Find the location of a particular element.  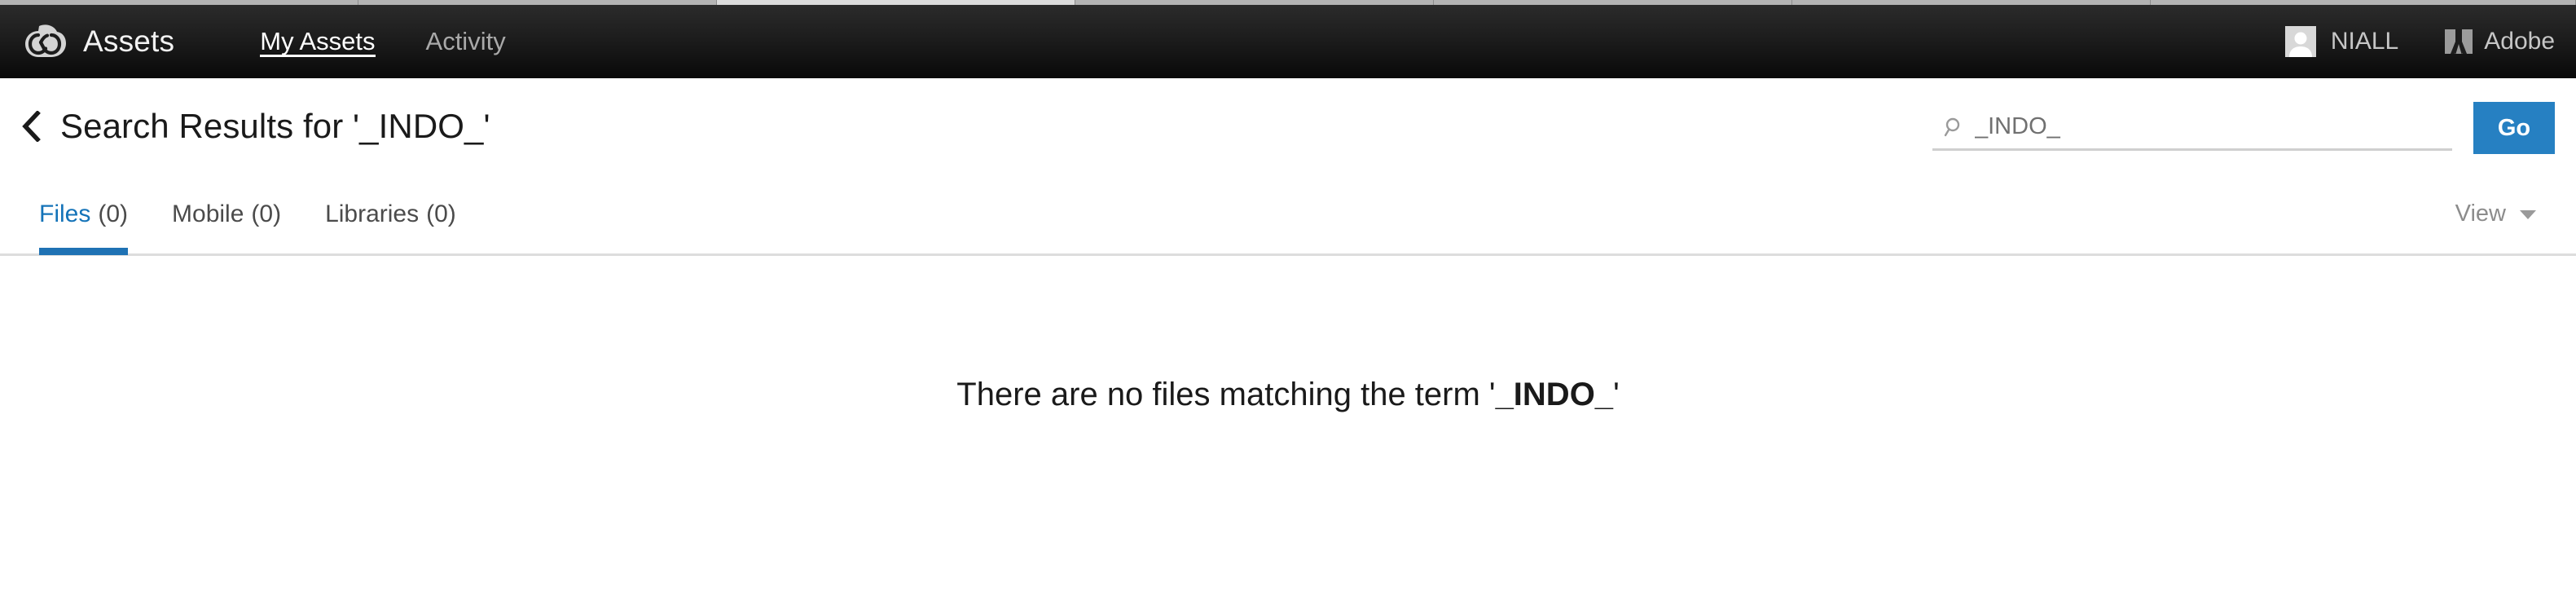

back-chevron-icon is located at coordinates (31, 126).